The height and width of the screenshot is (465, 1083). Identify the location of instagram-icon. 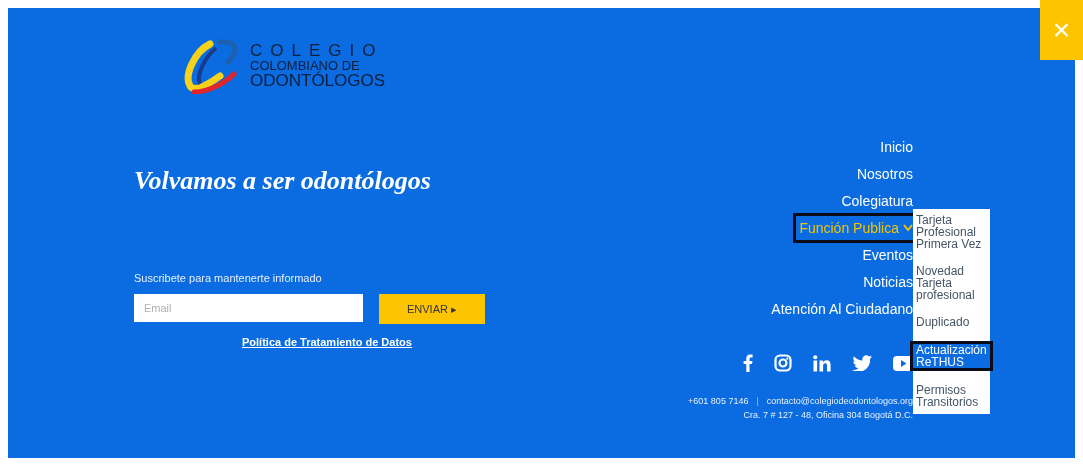
(783, 363).